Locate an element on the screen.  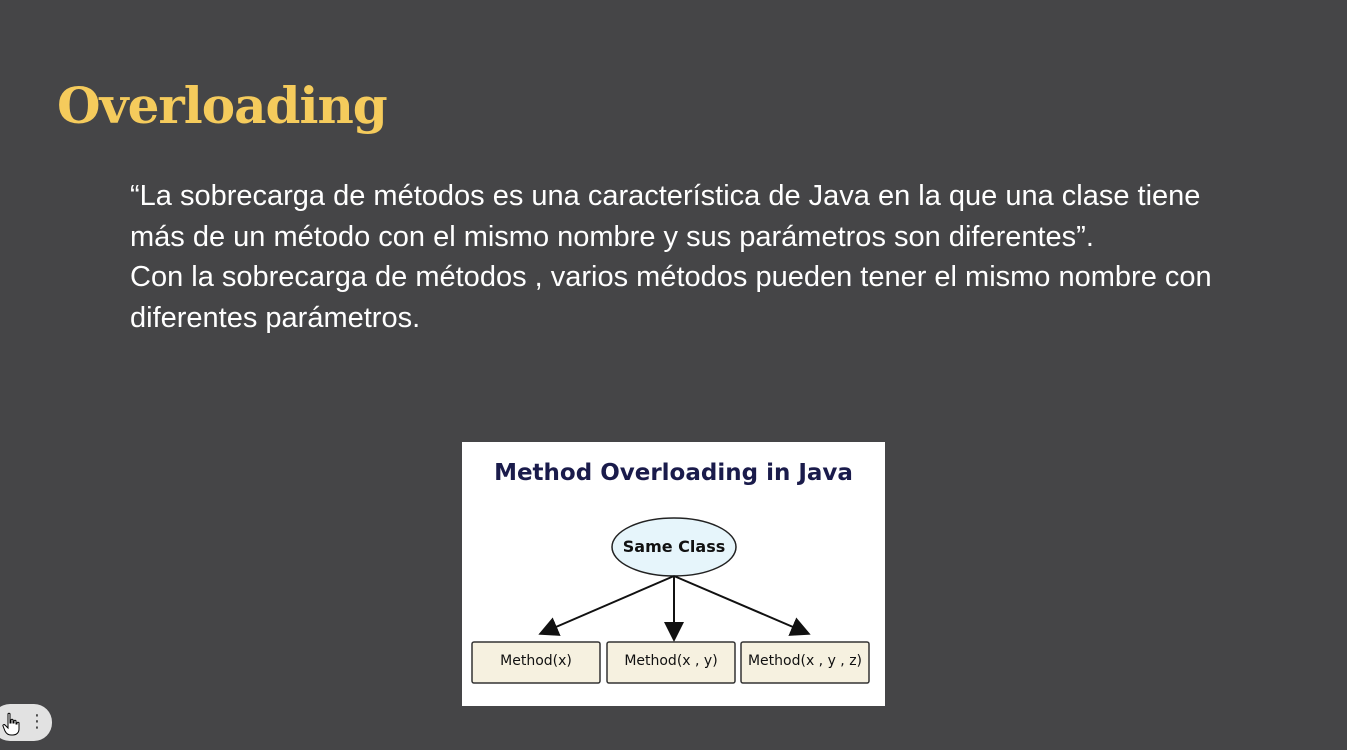
arrow-left is located at coordinates (606, 605).